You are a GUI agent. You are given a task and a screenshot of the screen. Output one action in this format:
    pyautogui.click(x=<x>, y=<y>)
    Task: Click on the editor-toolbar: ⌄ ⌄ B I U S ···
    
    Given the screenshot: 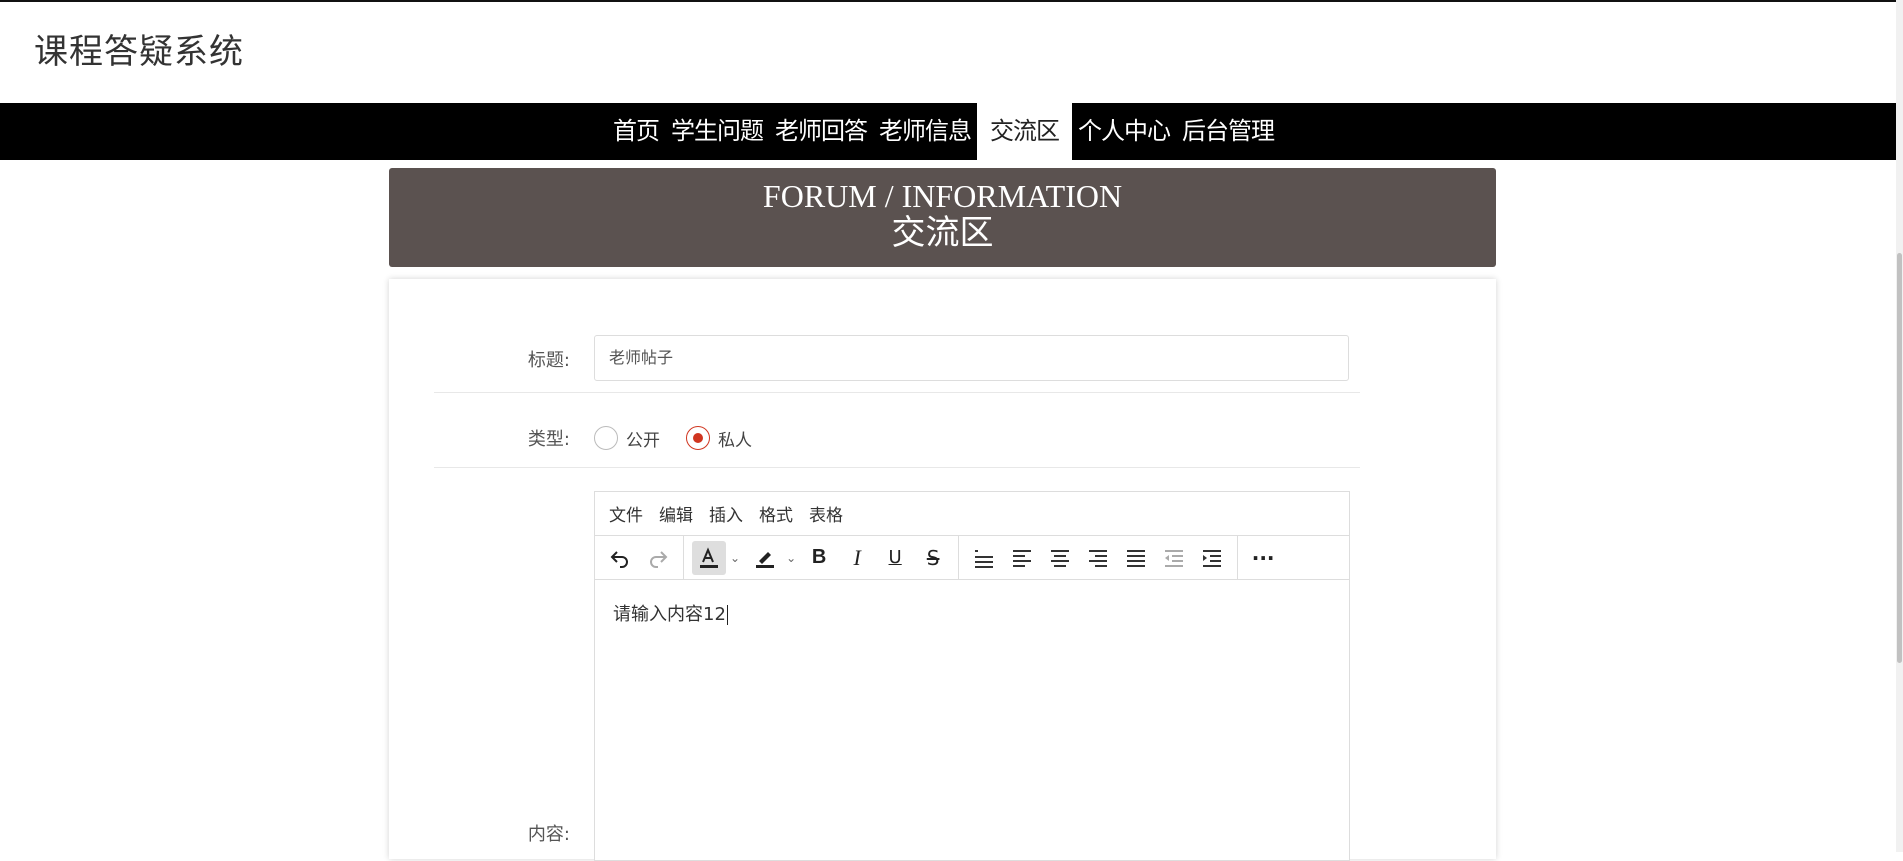 What is the action you would take?
    pyautogui.click(x=972, y=557)
    